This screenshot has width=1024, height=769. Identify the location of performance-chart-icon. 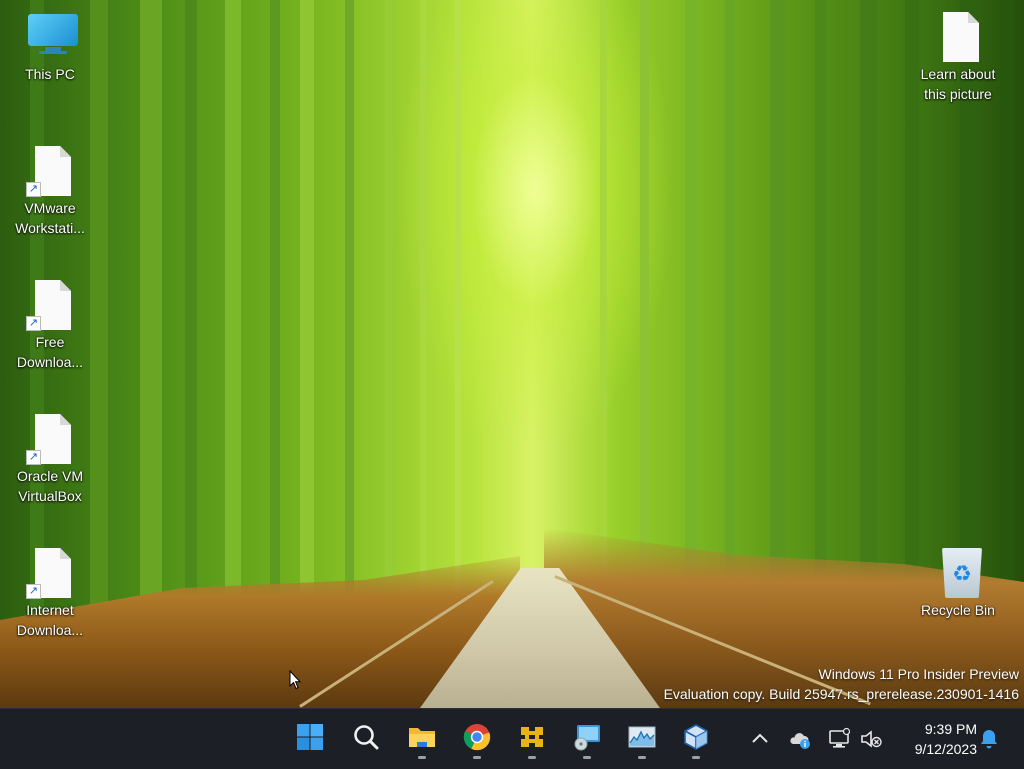
(642, 737).